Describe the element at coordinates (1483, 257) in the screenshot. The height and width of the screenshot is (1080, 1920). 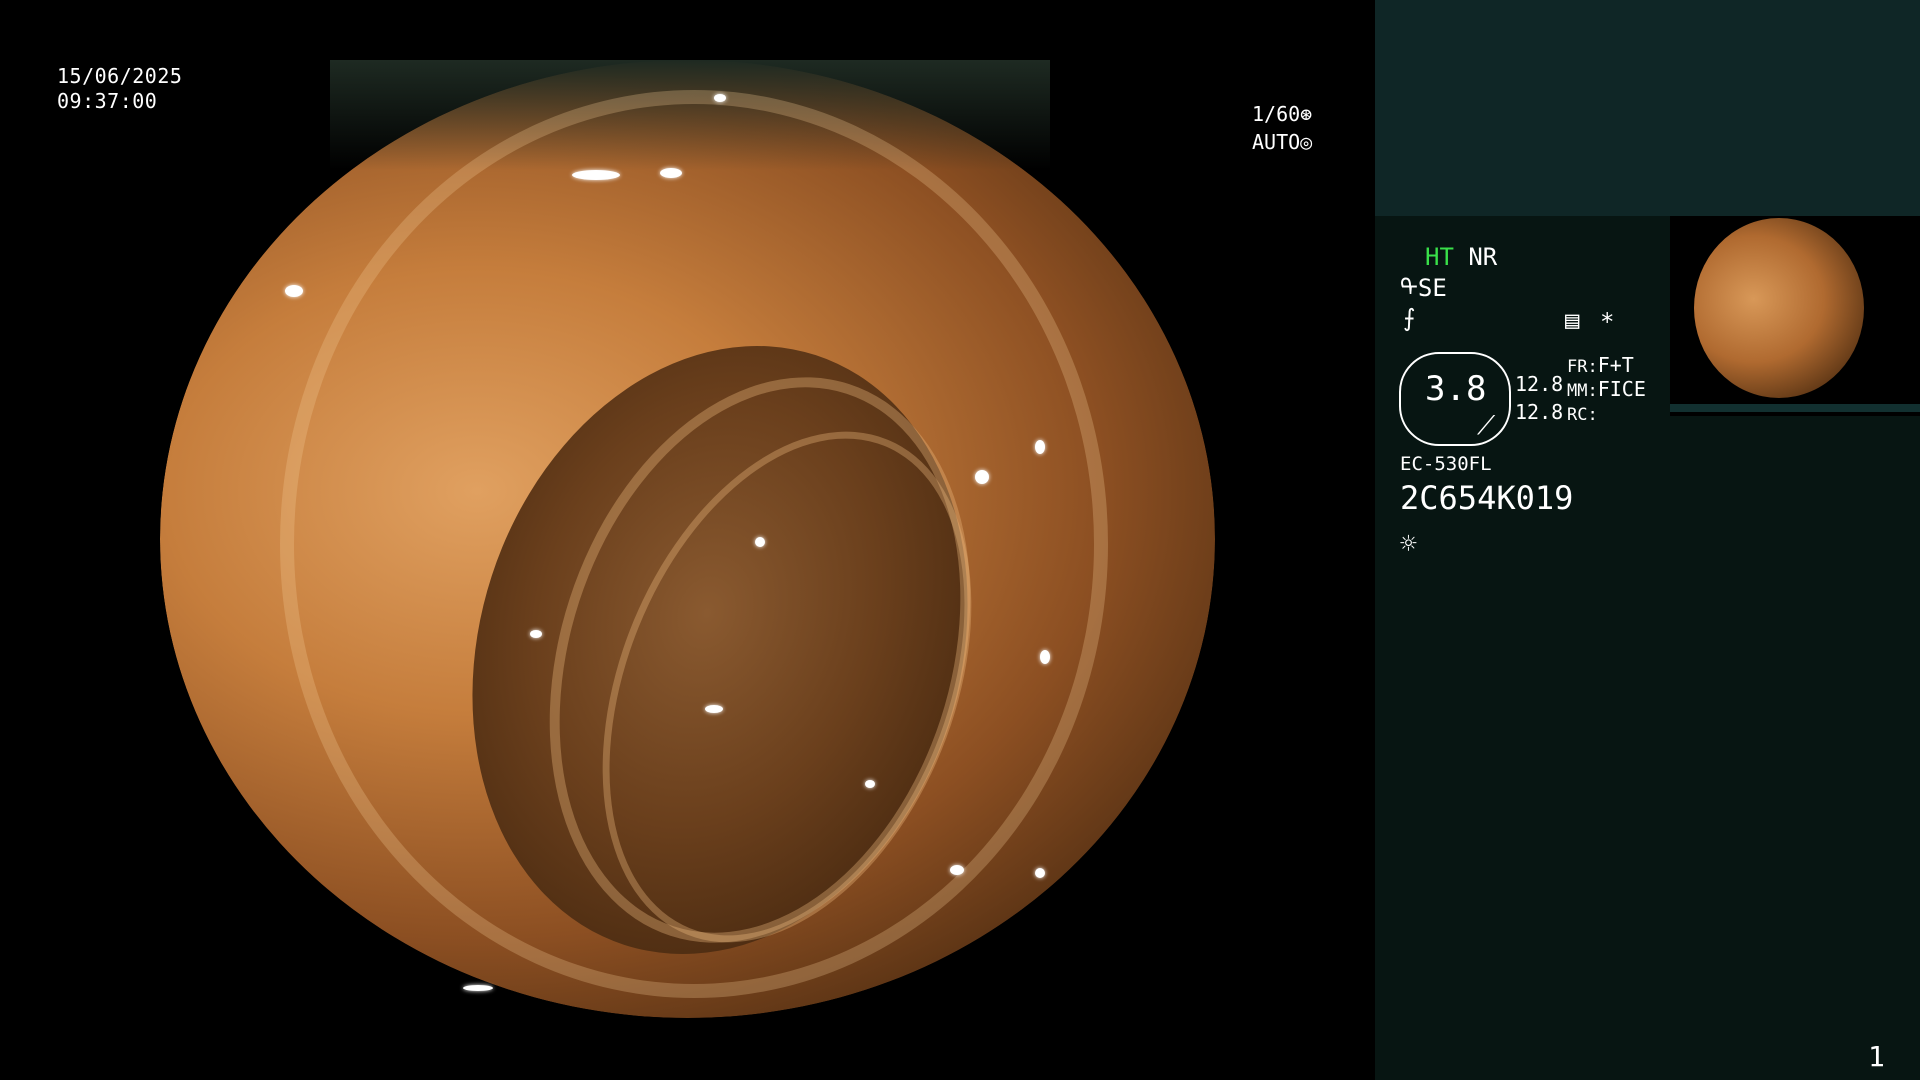
I see `nr-mode: NR` at that location.